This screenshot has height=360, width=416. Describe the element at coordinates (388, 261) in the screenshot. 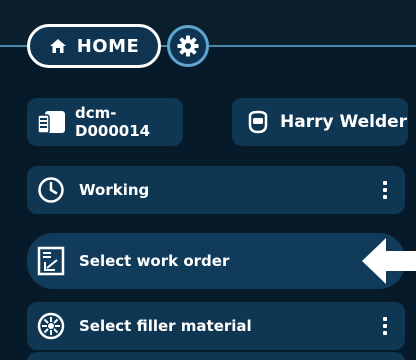

I see `arrow-left-icon` at that location.